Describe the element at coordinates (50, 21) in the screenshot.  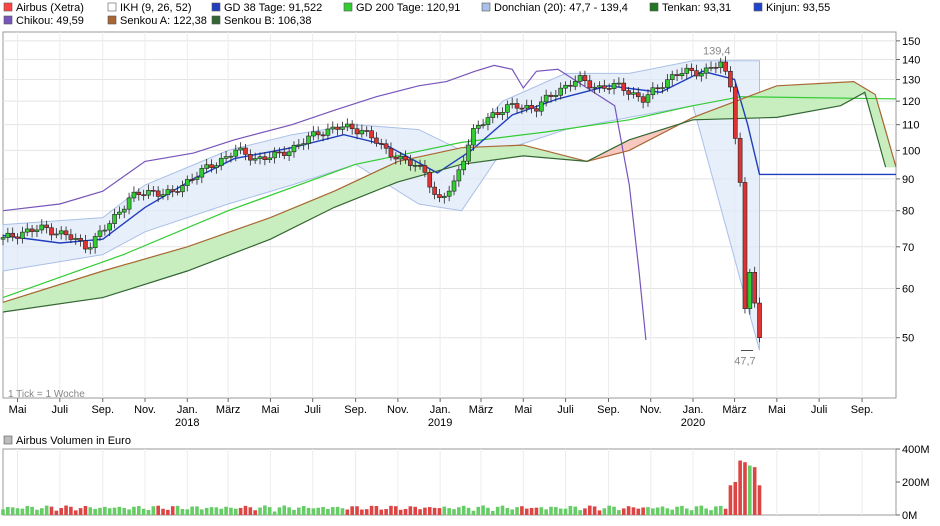
I see `legend-label: Chikou: 49,59` at that location.